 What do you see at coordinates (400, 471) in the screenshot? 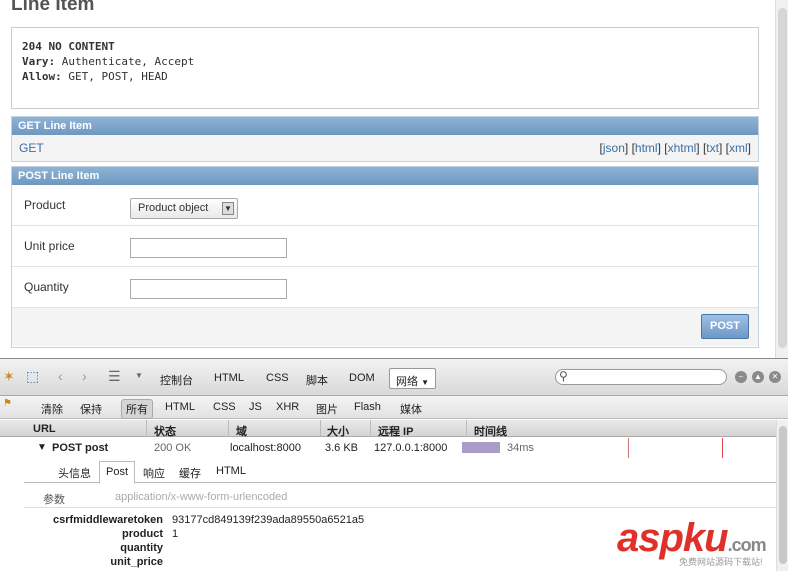
I see `request-detail-tabs: 头信息 Post 响应 缓存 HTML` at bounding box center [400, 471].